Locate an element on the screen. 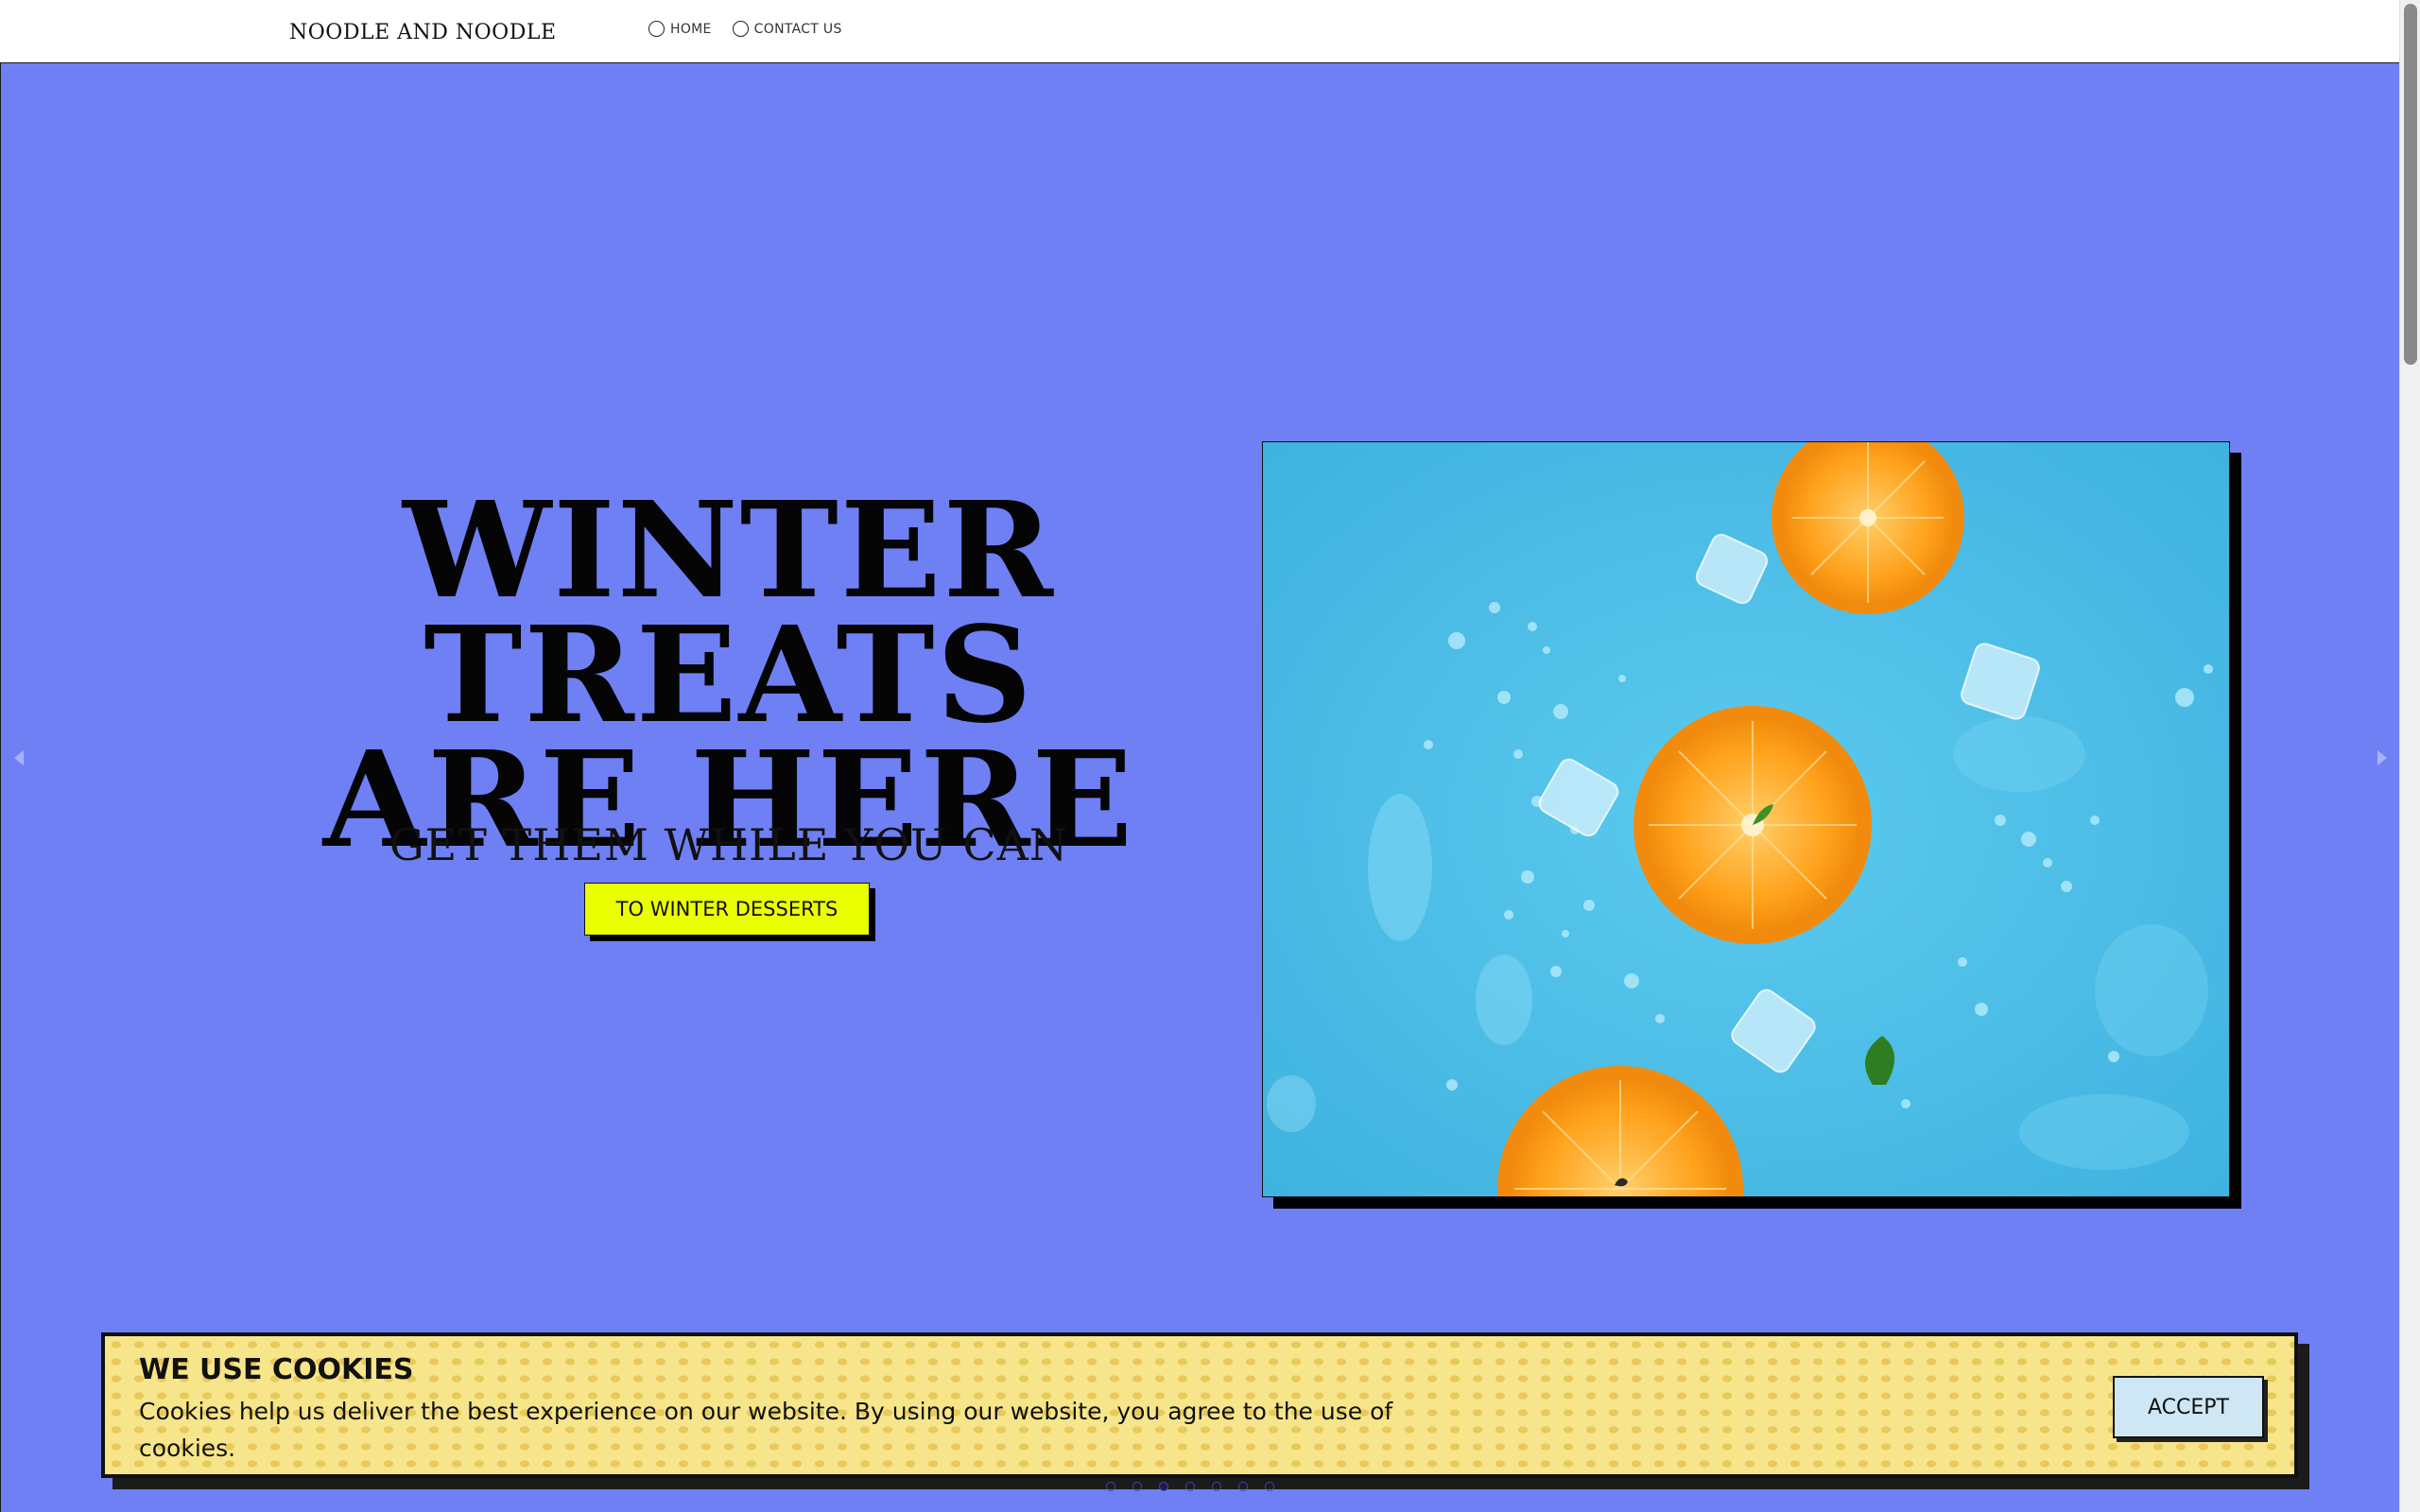 Image resolution: width=2420 pixels, height=1512 pixels. site-header: NOODLE AND NOODLE HOME CONTACT US is located at coordinates (1199, 31).